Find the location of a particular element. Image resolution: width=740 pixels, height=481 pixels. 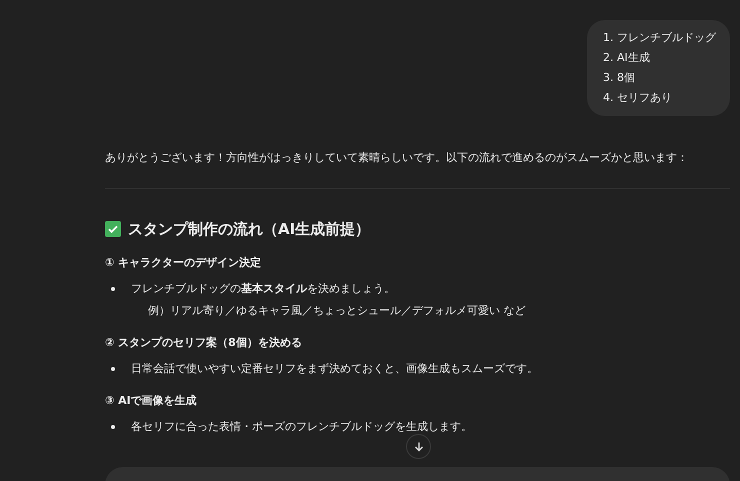

message-line: 2. AI生成 is located at coordinates (627, 58).